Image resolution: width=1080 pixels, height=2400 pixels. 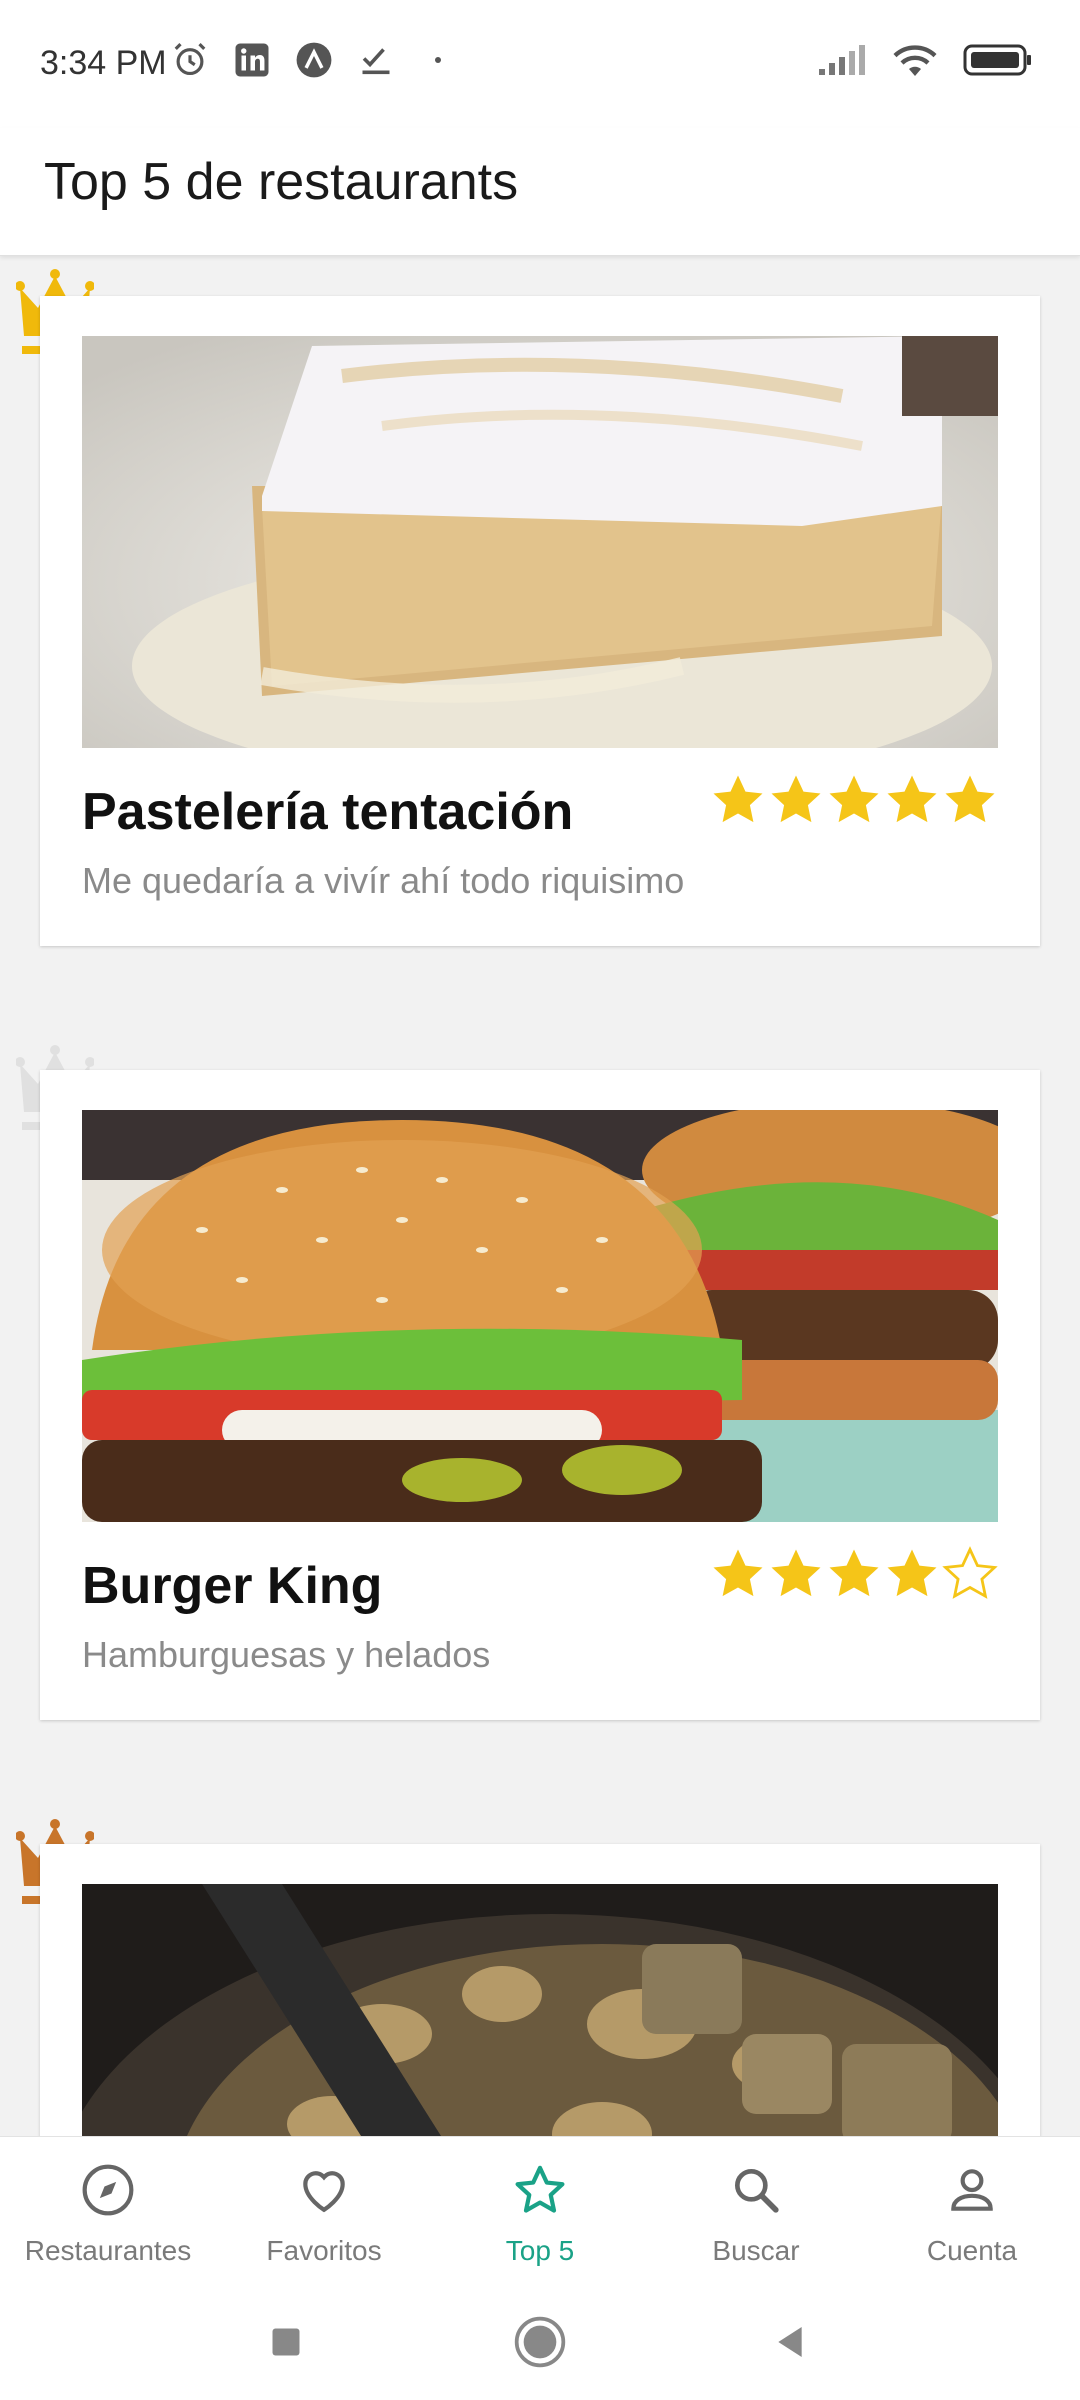 I want to click on status-notification-icons, so click(x=314, y=60).